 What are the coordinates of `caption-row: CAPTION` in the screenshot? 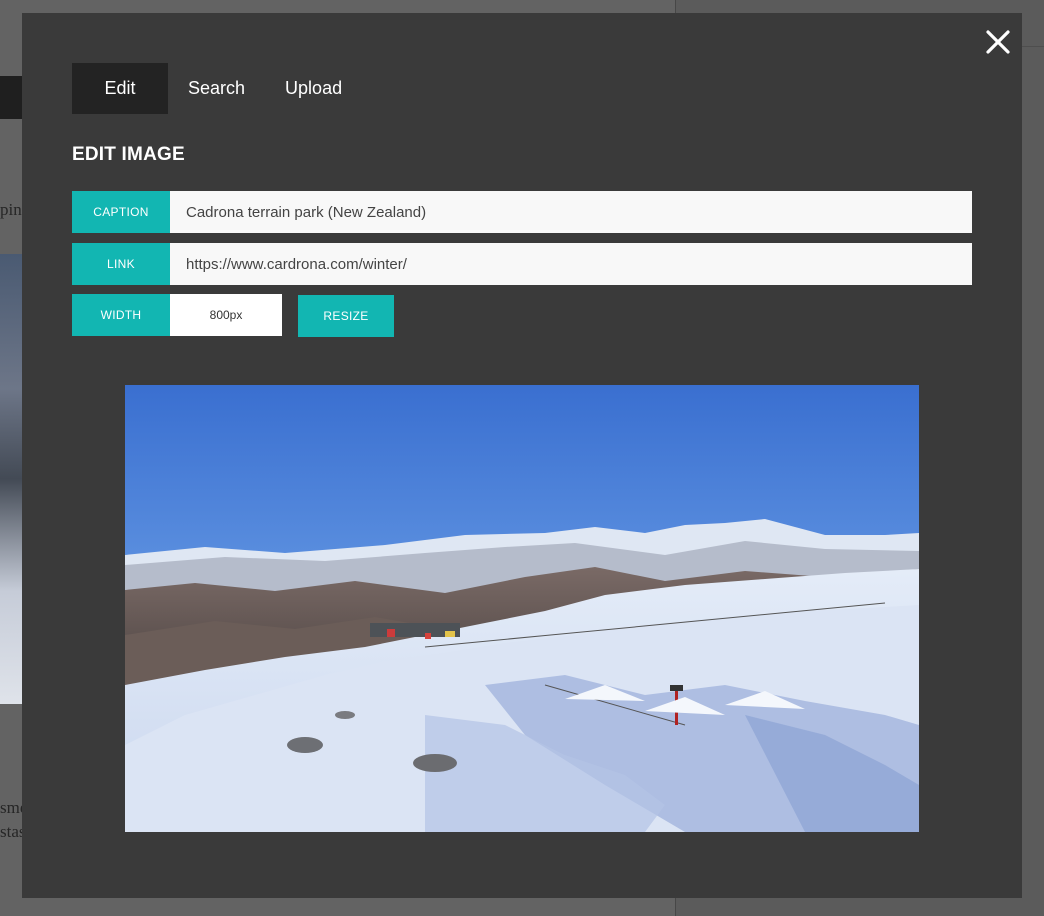 It's located at (522, 212).